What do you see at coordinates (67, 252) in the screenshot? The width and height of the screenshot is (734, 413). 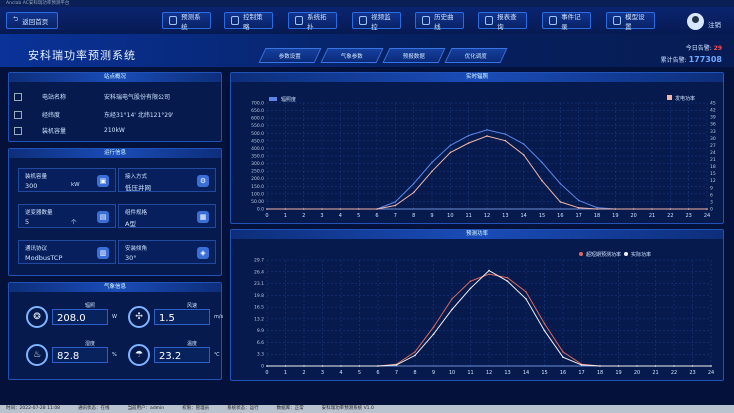 I see `info-card: 通讯协议 ModbusTCP ▥` at bounding box center [67, 252].